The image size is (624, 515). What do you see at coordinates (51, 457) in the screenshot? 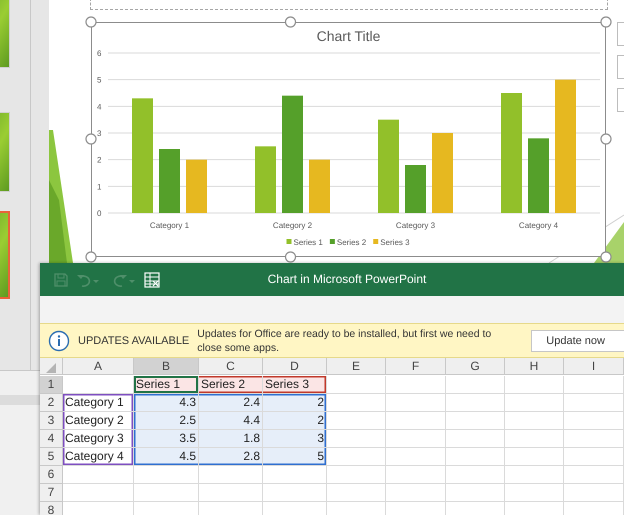
I see `row-header: 5` at bounding box center [51, 457].